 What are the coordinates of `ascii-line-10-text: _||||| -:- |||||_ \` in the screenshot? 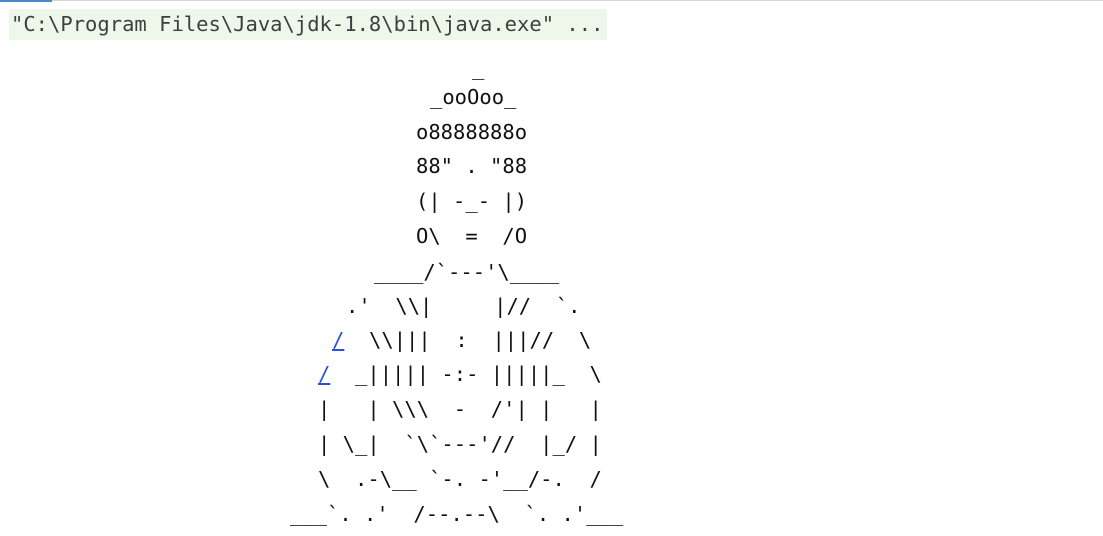 It's located at (466, 374).